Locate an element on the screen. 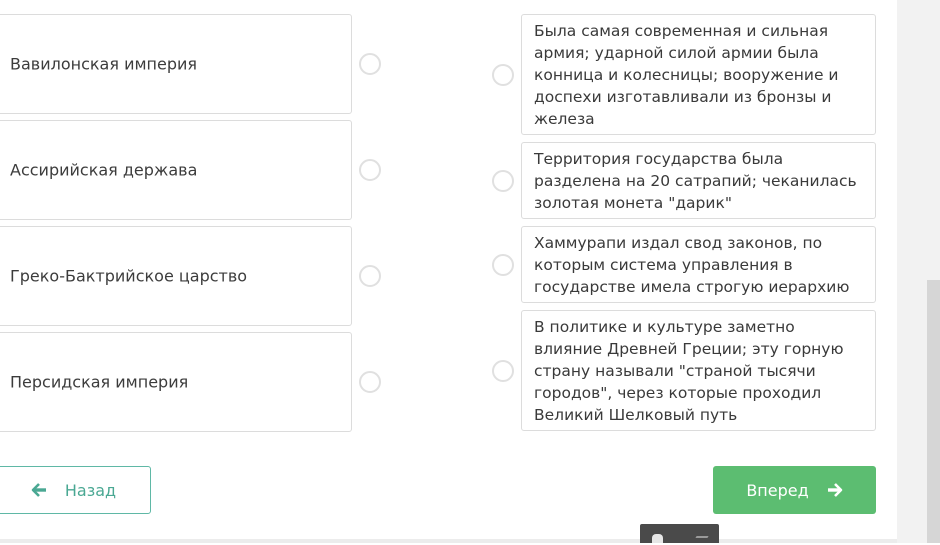  left-item-babylon: Вавилонская империя is located at coordinates (176, 64).